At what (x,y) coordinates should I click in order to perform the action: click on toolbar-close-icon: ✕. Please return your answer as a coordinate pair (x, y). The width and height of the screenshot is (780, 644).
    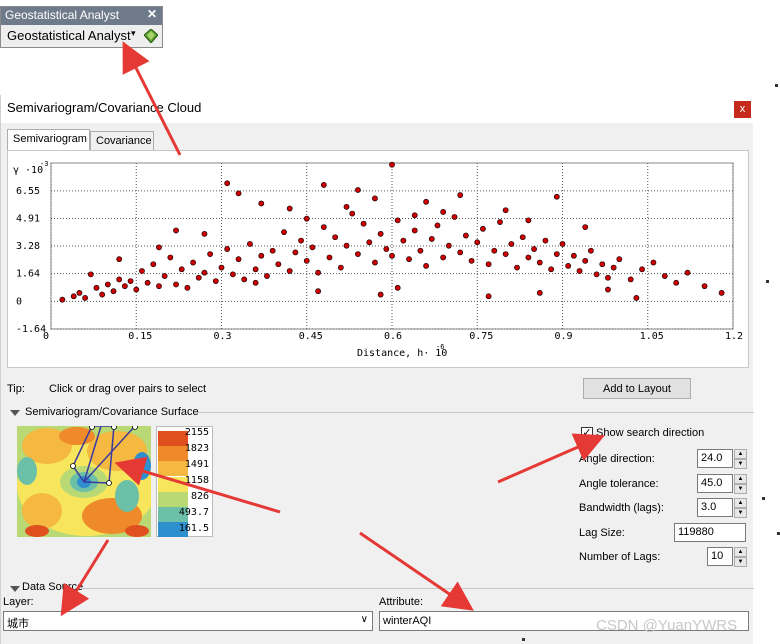
    Looking at the image, I should click on (152, 14).